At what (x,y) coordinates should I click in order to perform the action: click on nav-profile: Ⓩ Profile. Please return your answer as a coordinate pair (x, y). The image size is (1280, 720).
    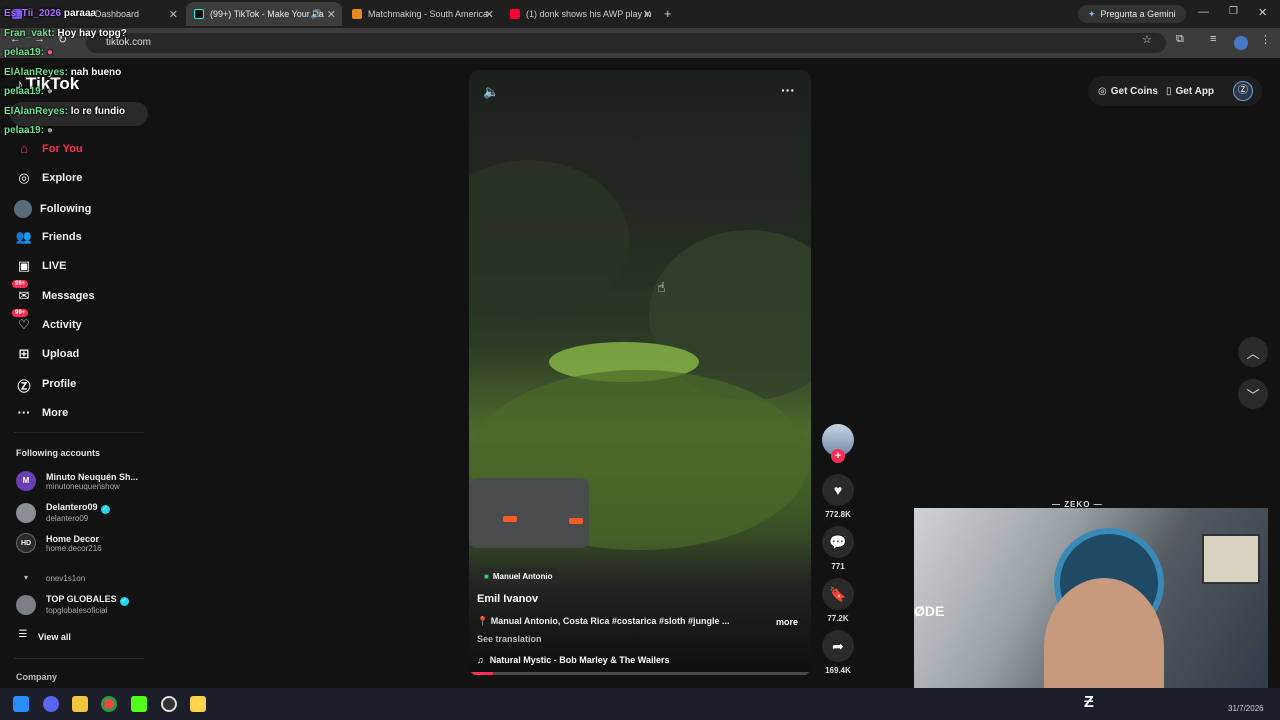
    Looking at the image, I should click on (45, 385).